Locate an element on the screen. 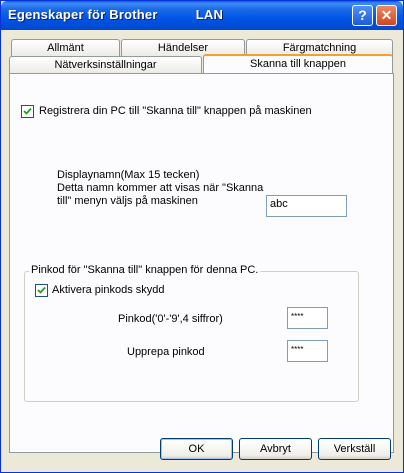 The image size is (404, 473). help-icon: ? is located at coordinates (362, 15).